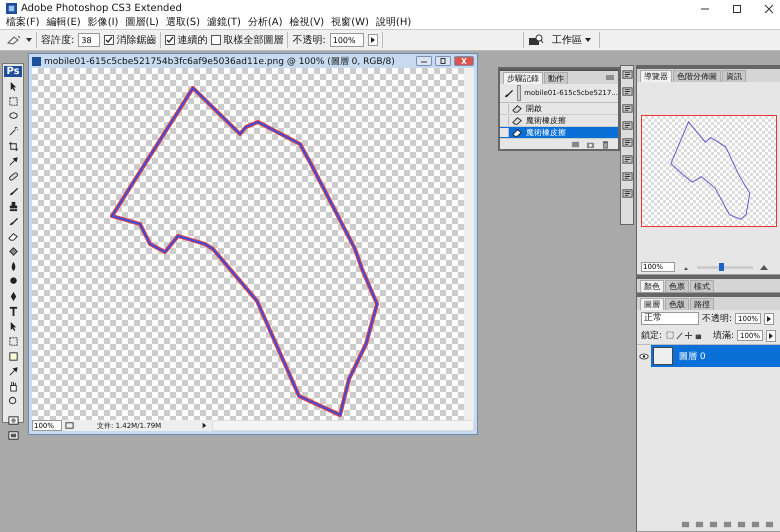  Describe the element at coordinates (13, 311) in the screenshot. I see `type-tool-icon` at that location.